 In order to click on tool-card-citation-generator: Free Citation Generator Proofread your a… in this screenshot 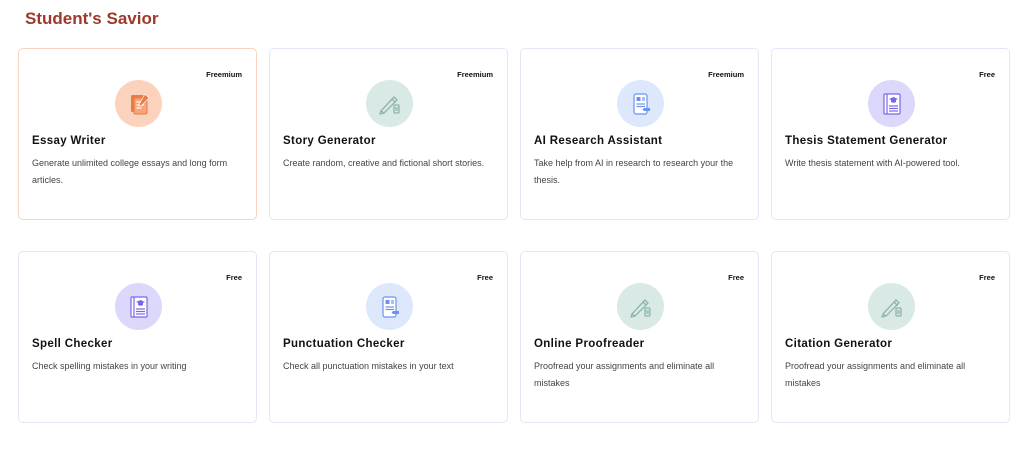, I will do `click(890, 337)`.